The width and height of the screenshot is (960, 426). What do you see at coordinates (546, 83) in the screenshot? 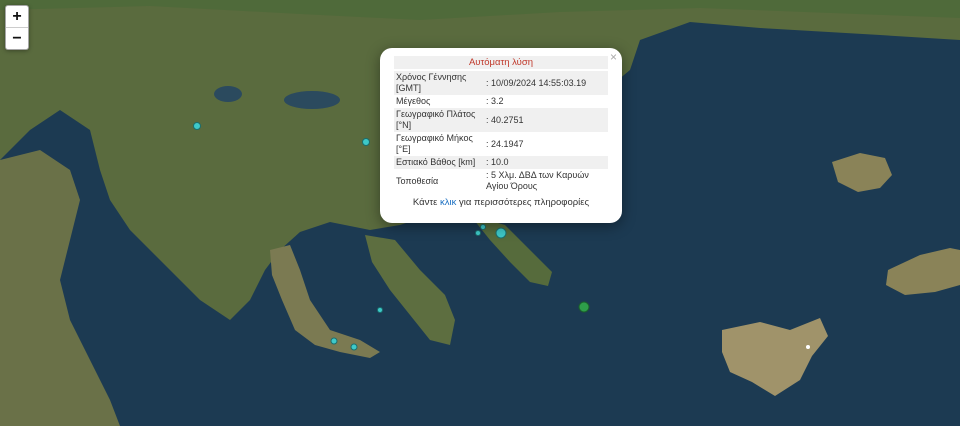
I see `row-value: : 10/09/2024 14:55:03.19` at bounding box center [546, 83].